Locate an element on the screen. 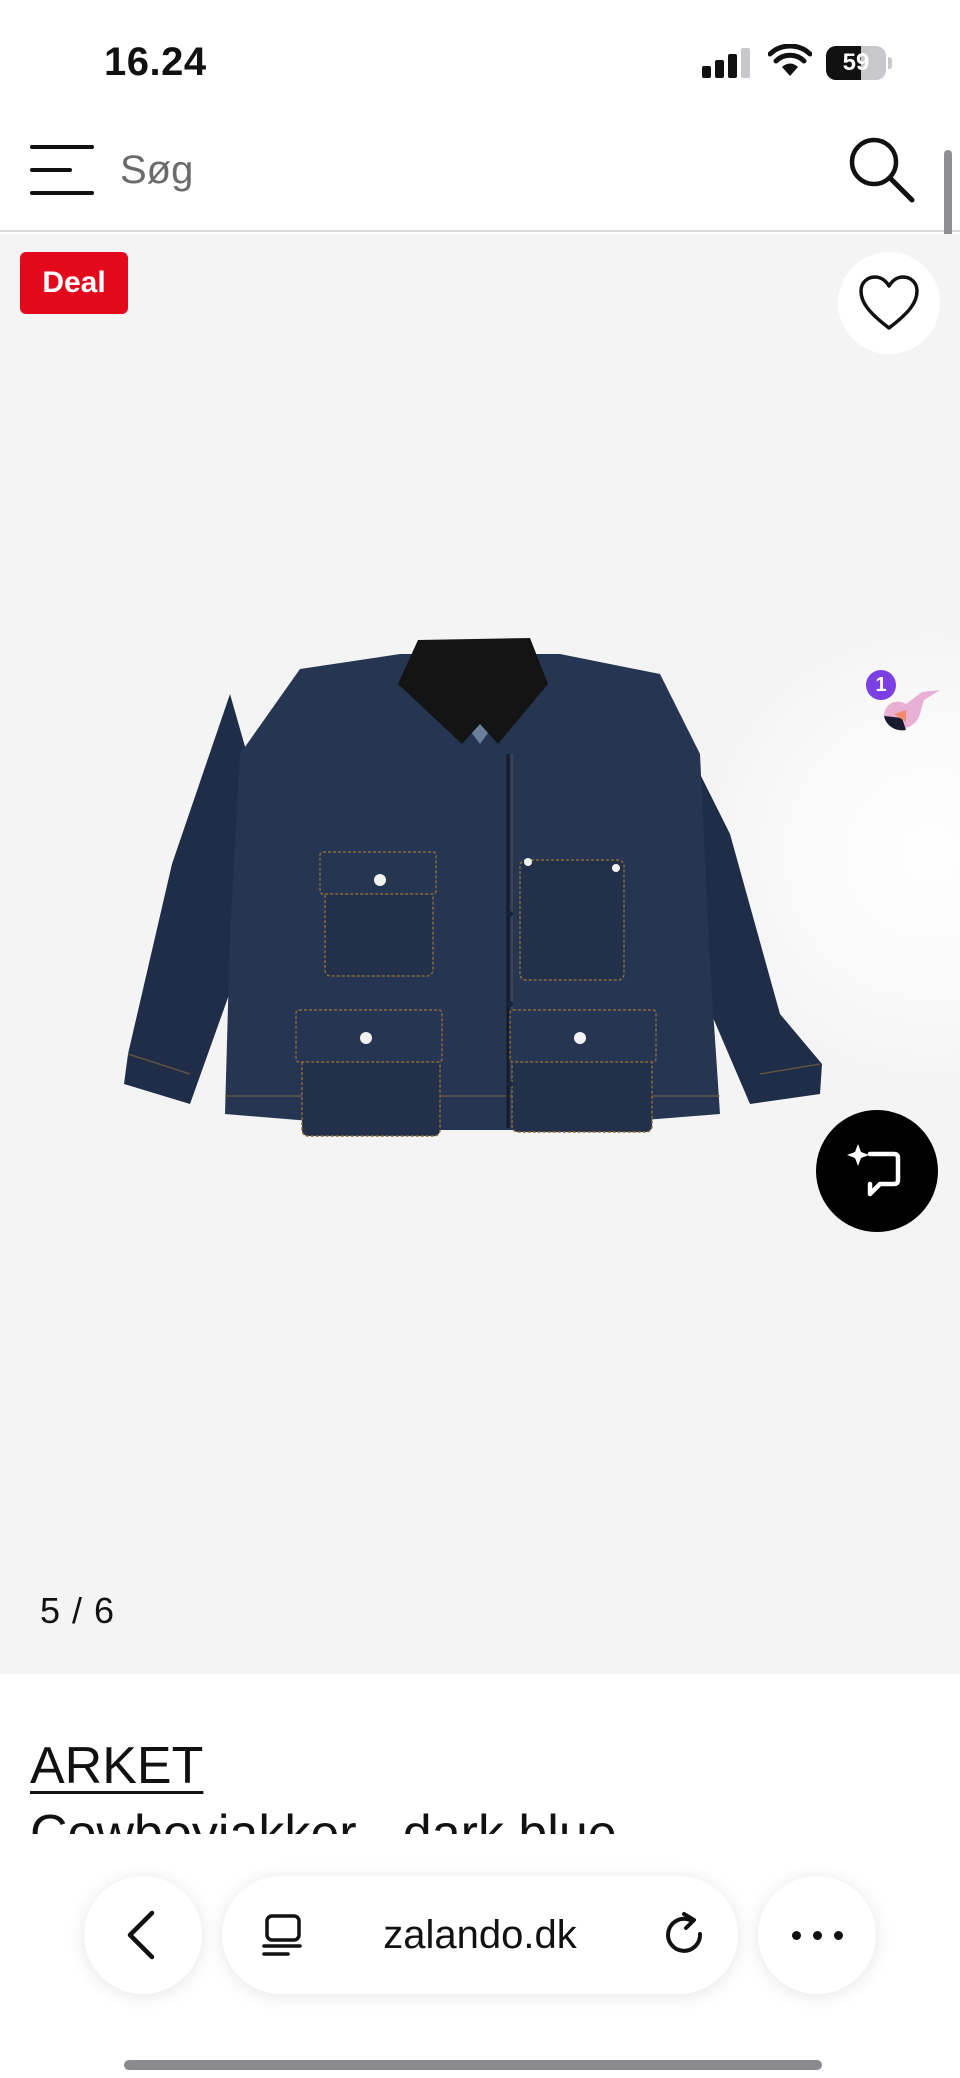  battery-level: 59 is located at coordinates (856, 62).